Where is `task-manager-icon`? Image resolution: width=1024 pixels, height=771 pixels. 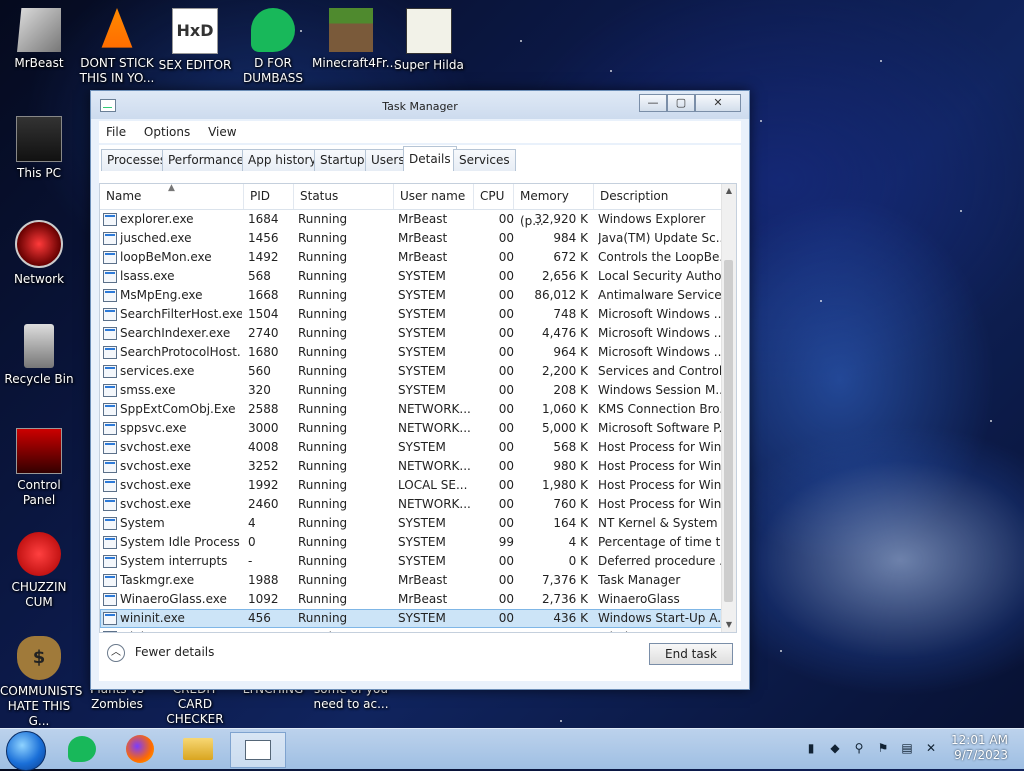 task-manager-icon is located at coordinates (258, 750).